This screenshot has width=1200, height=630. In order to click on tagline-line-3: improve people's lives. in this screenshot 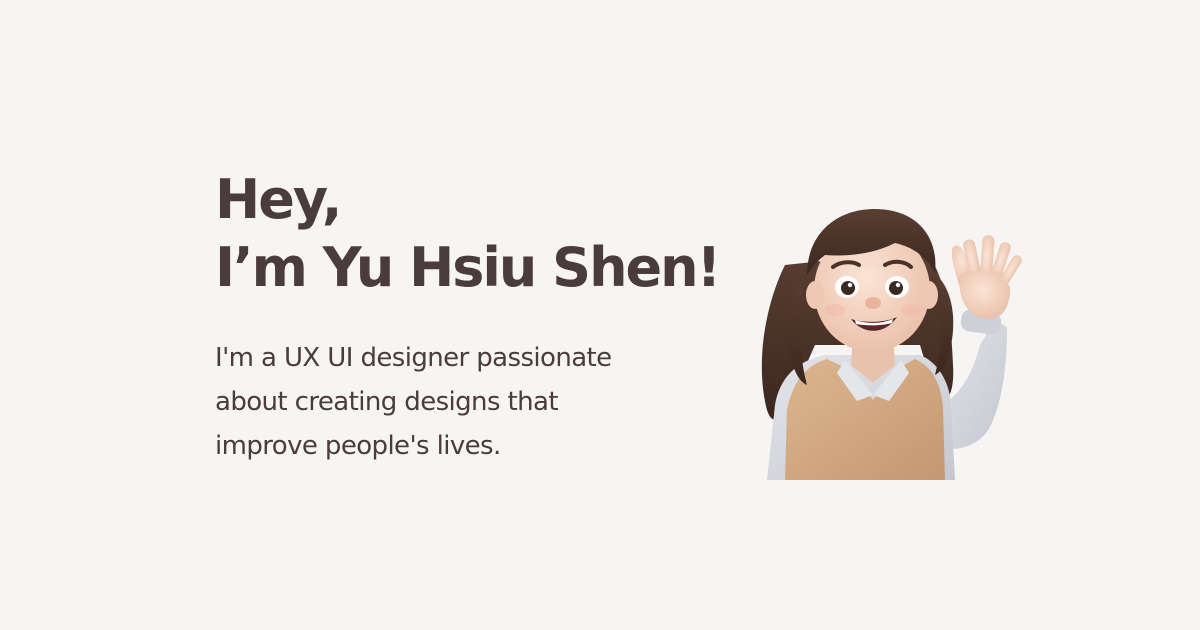, I will do `click(358, 446)`.